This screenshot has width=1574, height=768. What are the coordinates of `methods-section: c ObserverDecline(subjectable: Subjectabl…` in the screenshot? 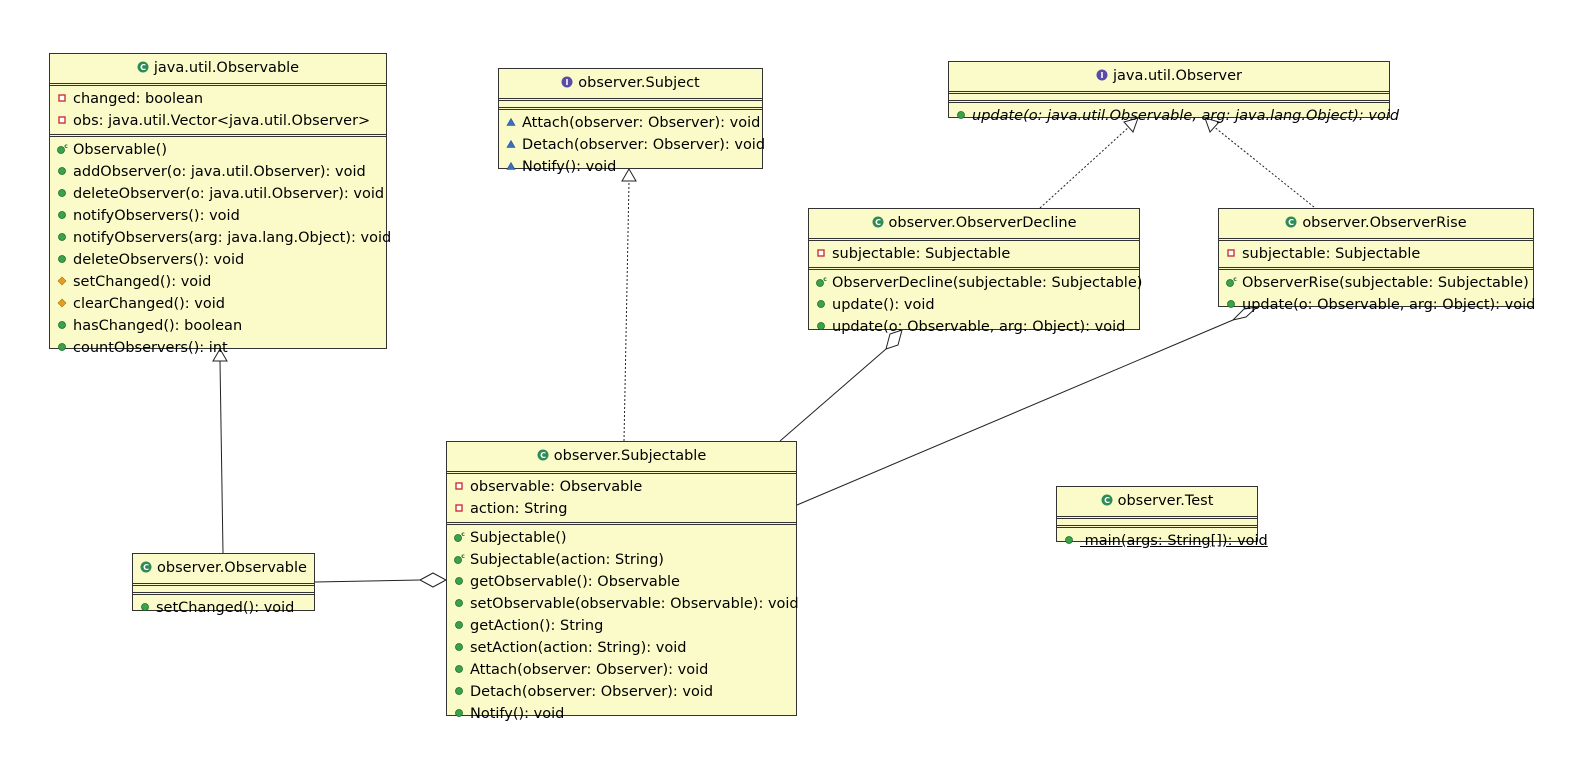 It's located at (975, 305).